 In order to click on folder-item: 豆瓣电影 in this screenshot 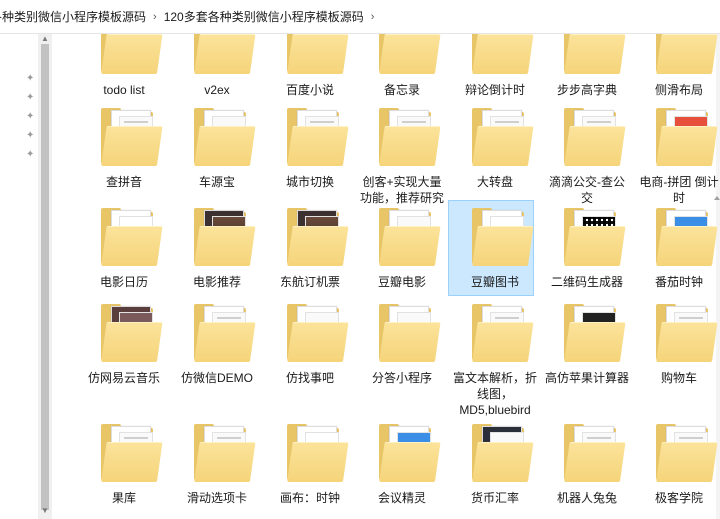, I will do `click(402, 249)`.